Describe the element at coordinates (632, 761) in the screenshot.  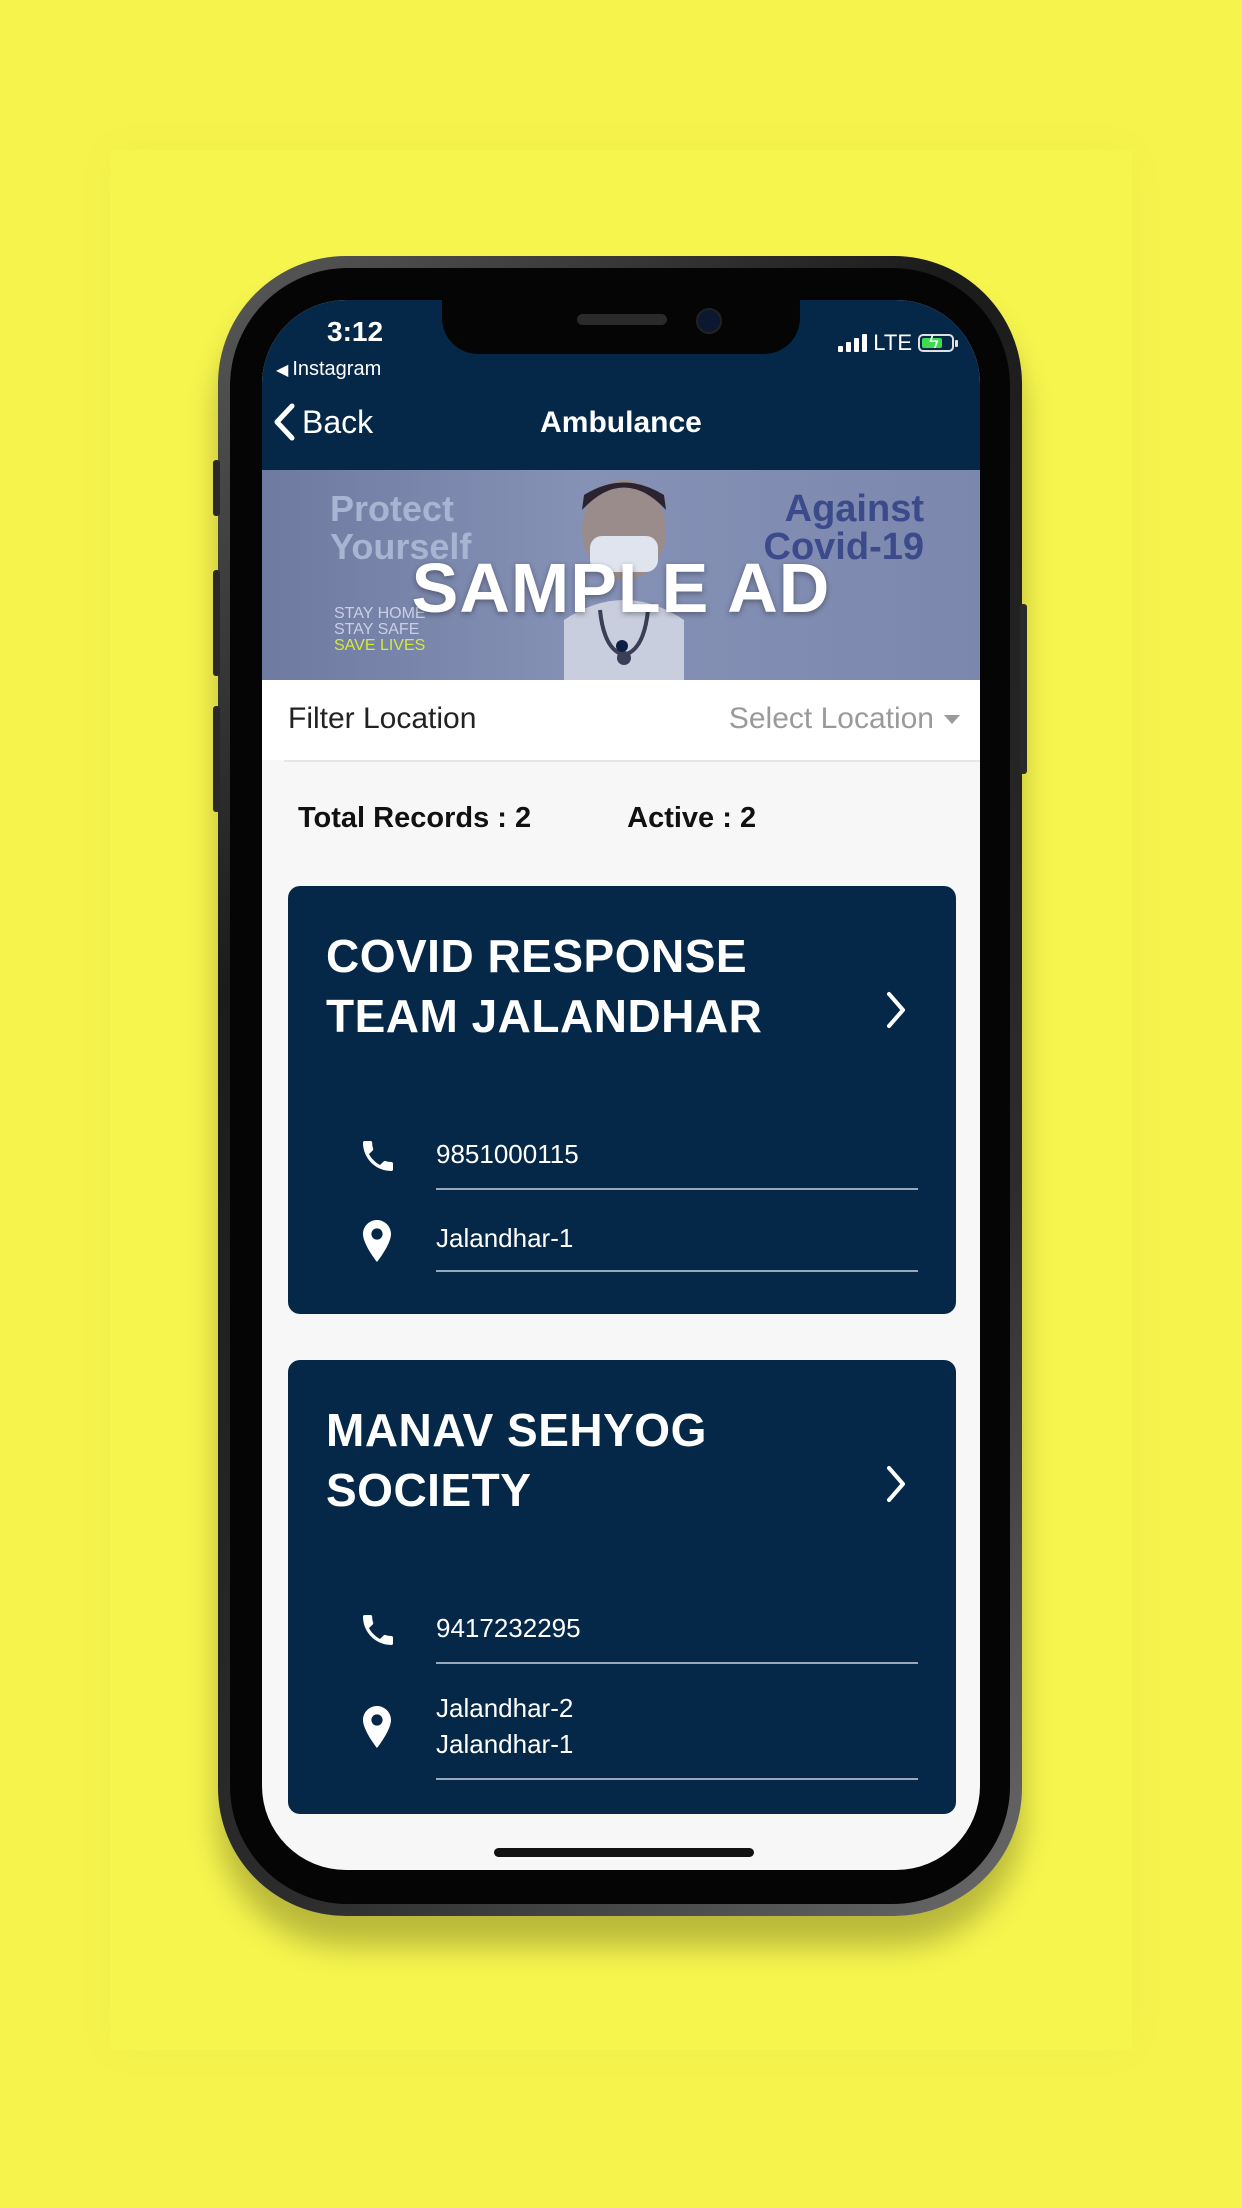
I see `divider` at that location.